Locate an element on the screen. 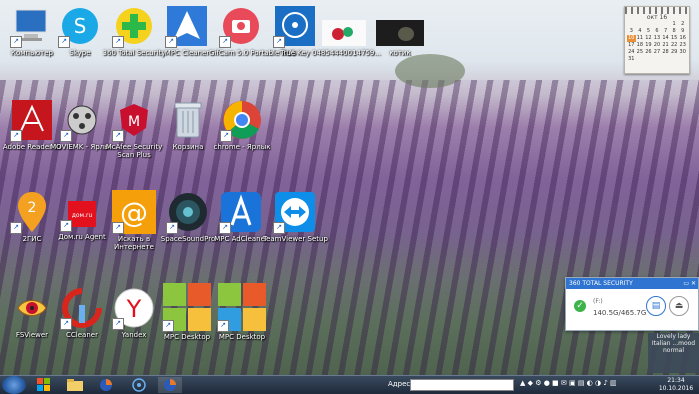  desktop-icon-chrome: ↗ chrome - Ярлык is located at coordinates (242, 124).